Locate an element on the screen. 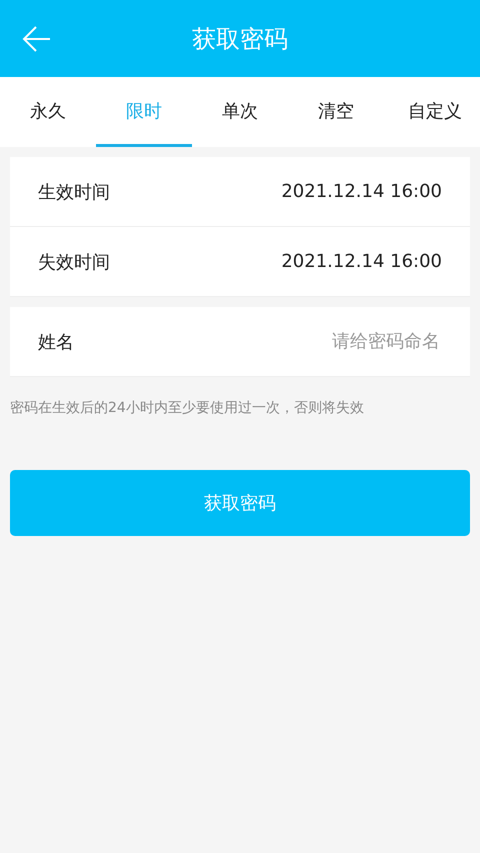 This screenshot has width=480, height=853. tab: 单次 is located at coordinates (240, 112).